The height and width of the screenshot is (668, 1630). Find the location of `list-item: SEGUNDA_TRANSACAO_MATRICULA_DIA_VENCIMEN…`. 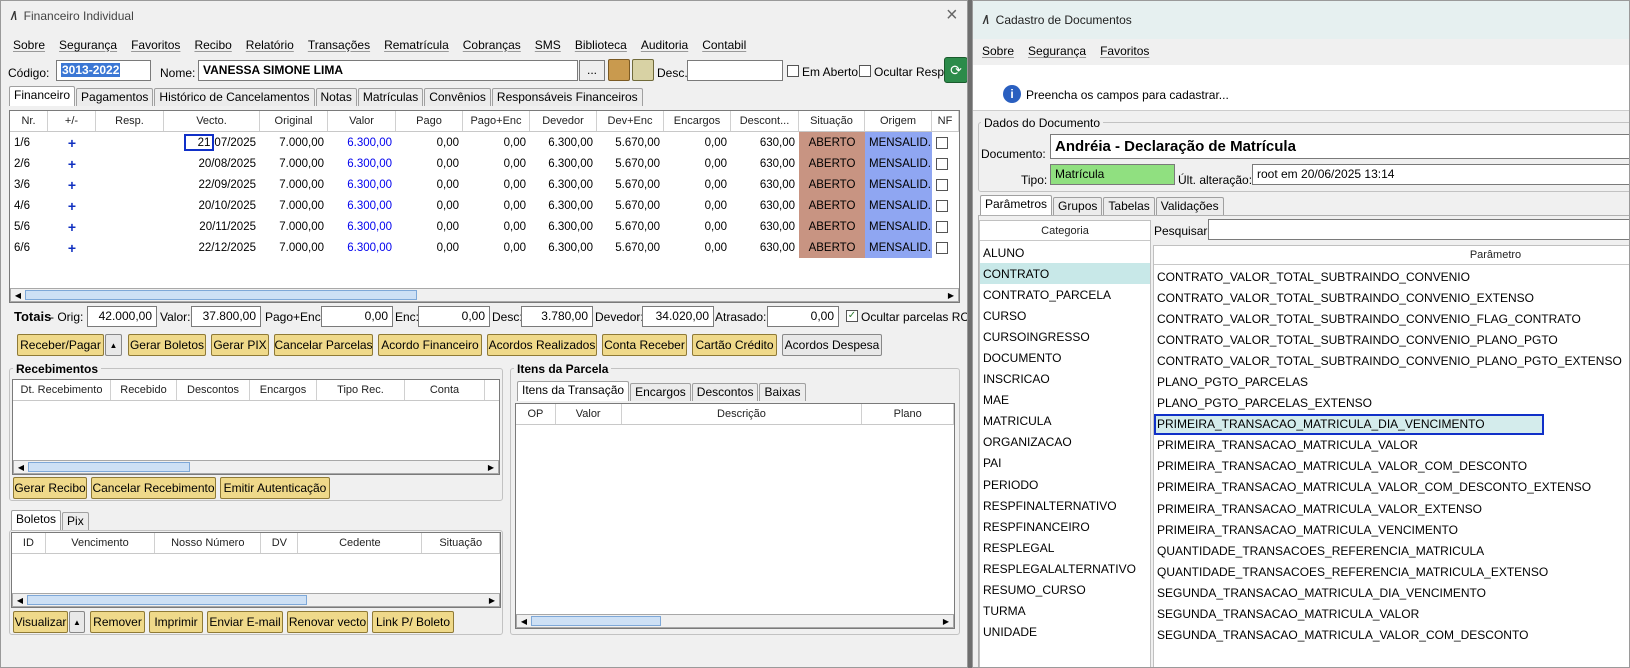

list-item: SEGUNDA_TRANSACAO_MATRICULA_DIA_VENCIMEN… is located at coordinates (1391, 592).